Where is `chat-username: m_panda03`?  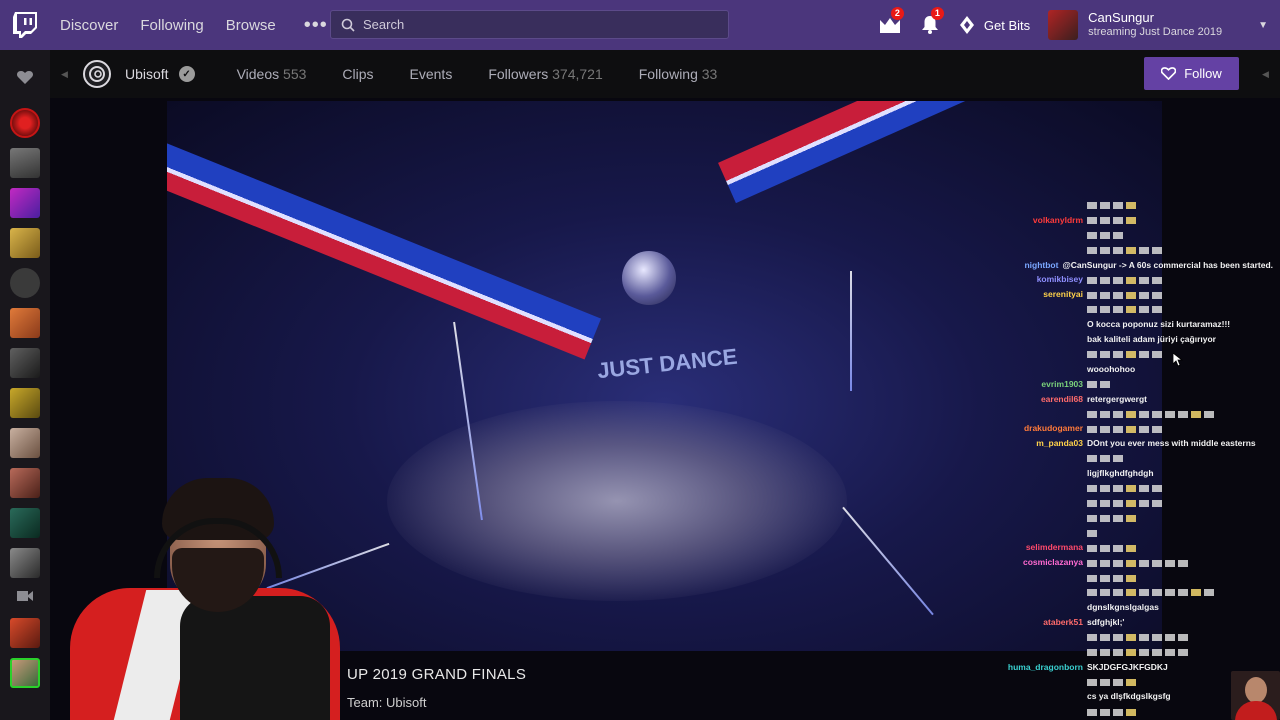
chat-username: m_panda03 is located at coordinates (1020, 443).